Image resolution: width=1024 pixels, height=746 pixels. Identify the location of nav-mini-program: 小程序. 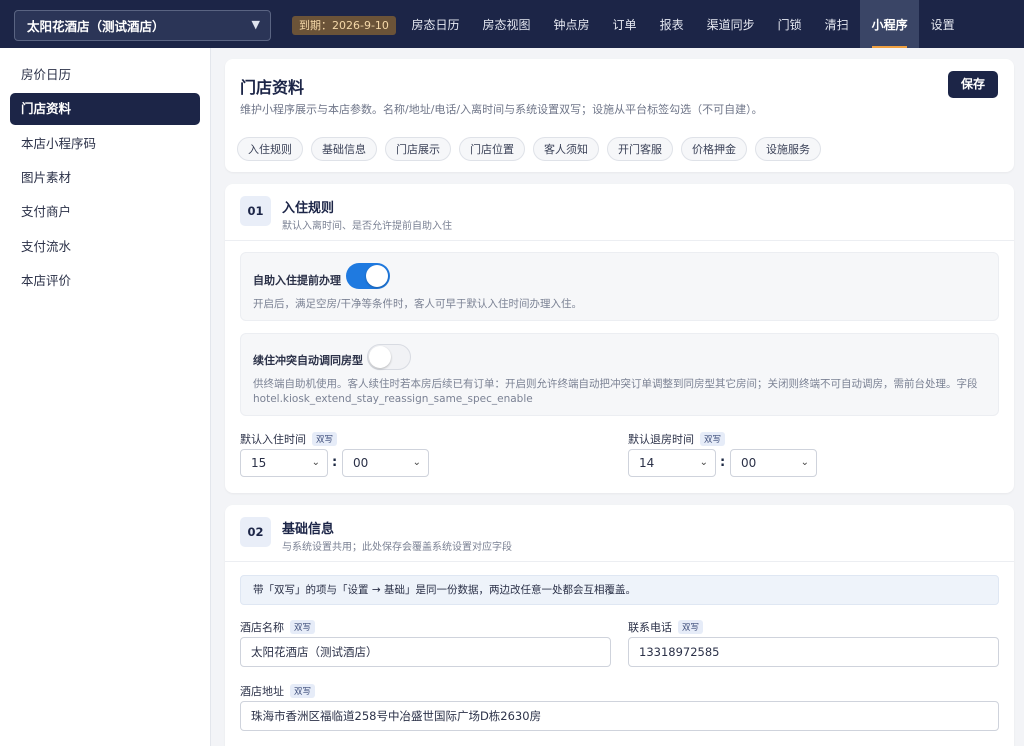
(890, 24).